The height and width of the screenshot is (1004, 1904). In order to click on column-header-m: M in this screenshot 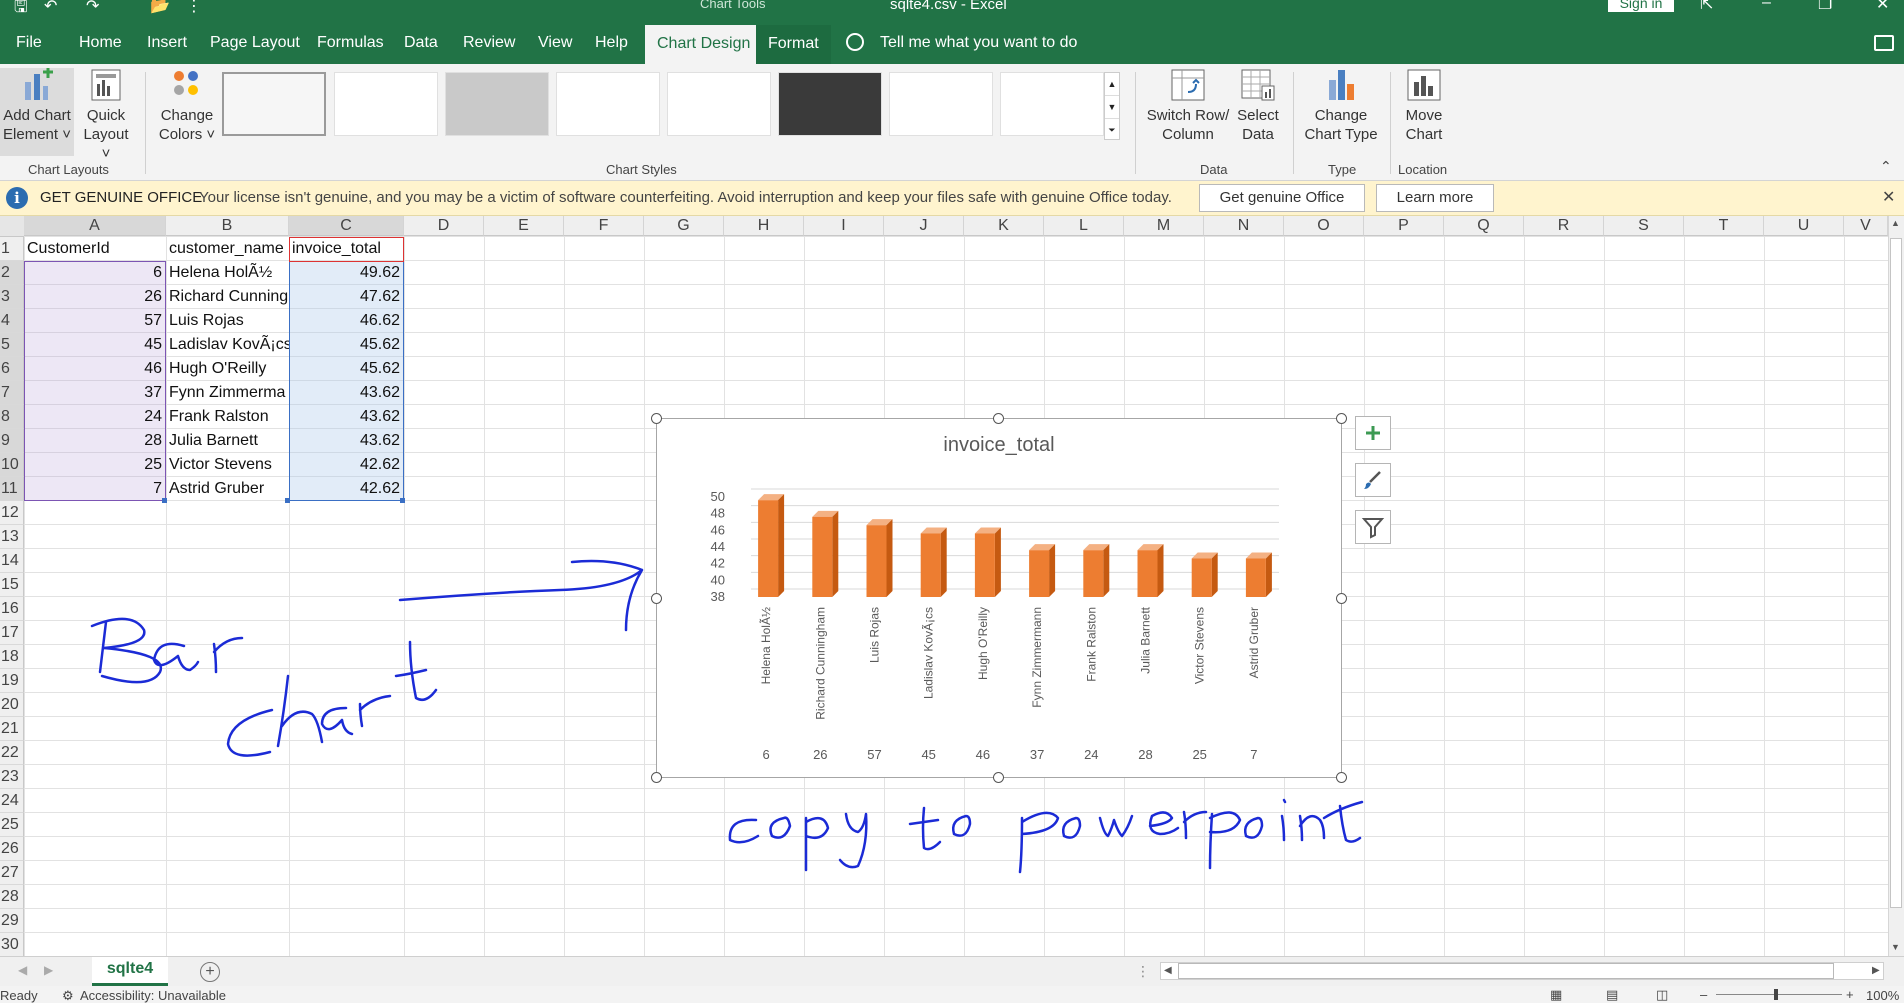, I will do `click(1164, 226)`.